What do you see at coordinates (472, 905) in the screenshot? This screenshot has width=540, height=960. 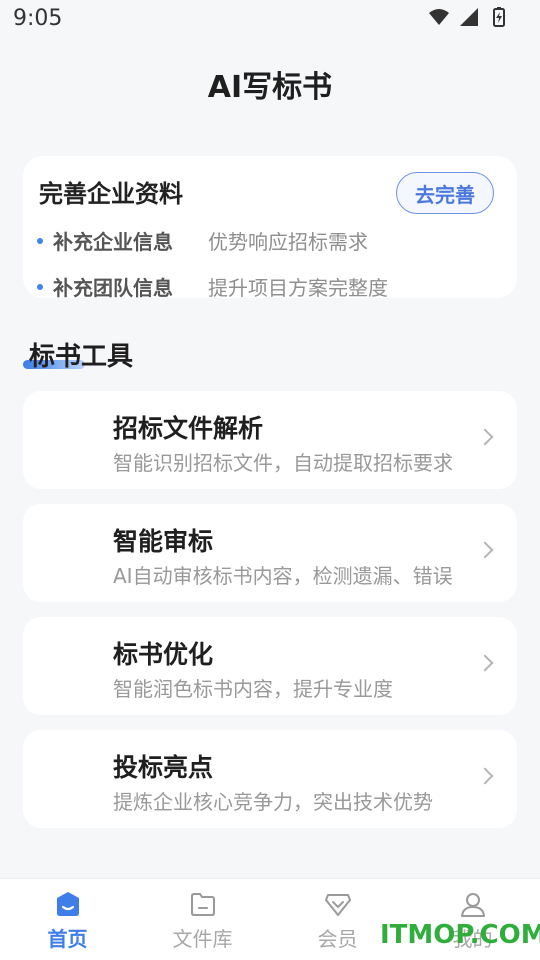 I see `profile-icon` at bounding box center [472, 905].